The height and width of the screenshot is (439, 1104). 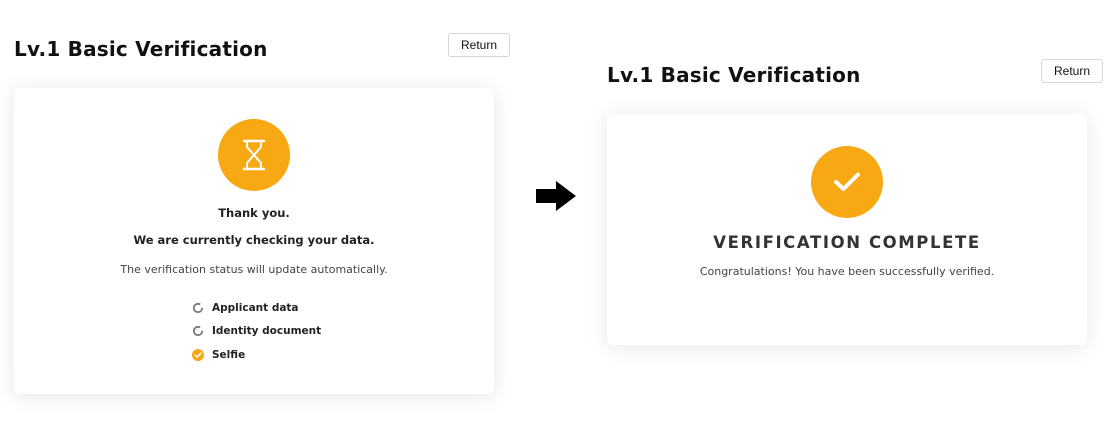 I want to click on checklist-label: Identity document, so click(x=267, y=331).